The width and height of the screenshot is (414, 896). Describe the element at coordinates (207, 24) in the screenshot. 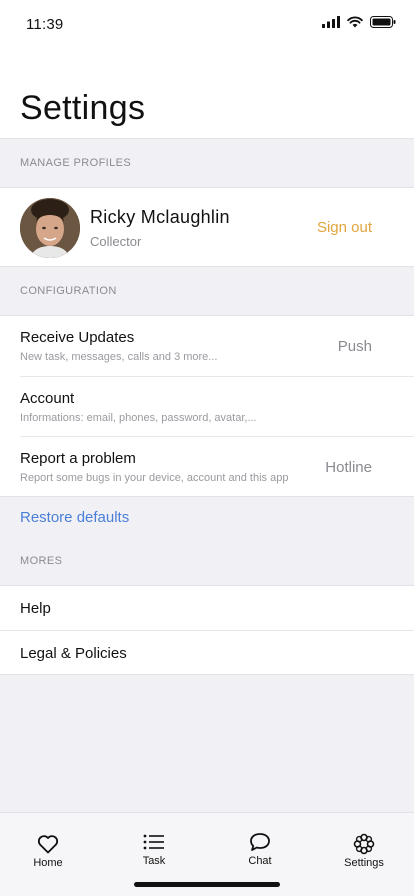

I see `status-bar: 11:39` at that location.